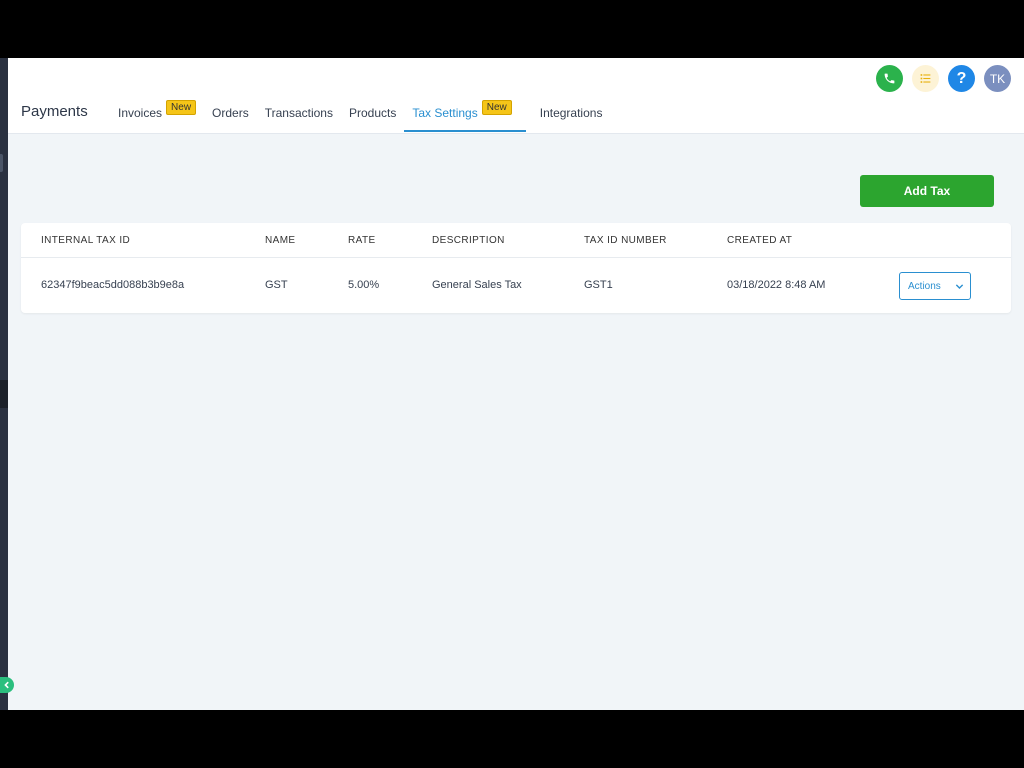 The width and height of the screenshot is (1024, 768). I want to click on phone-icon, so click(889, 78).